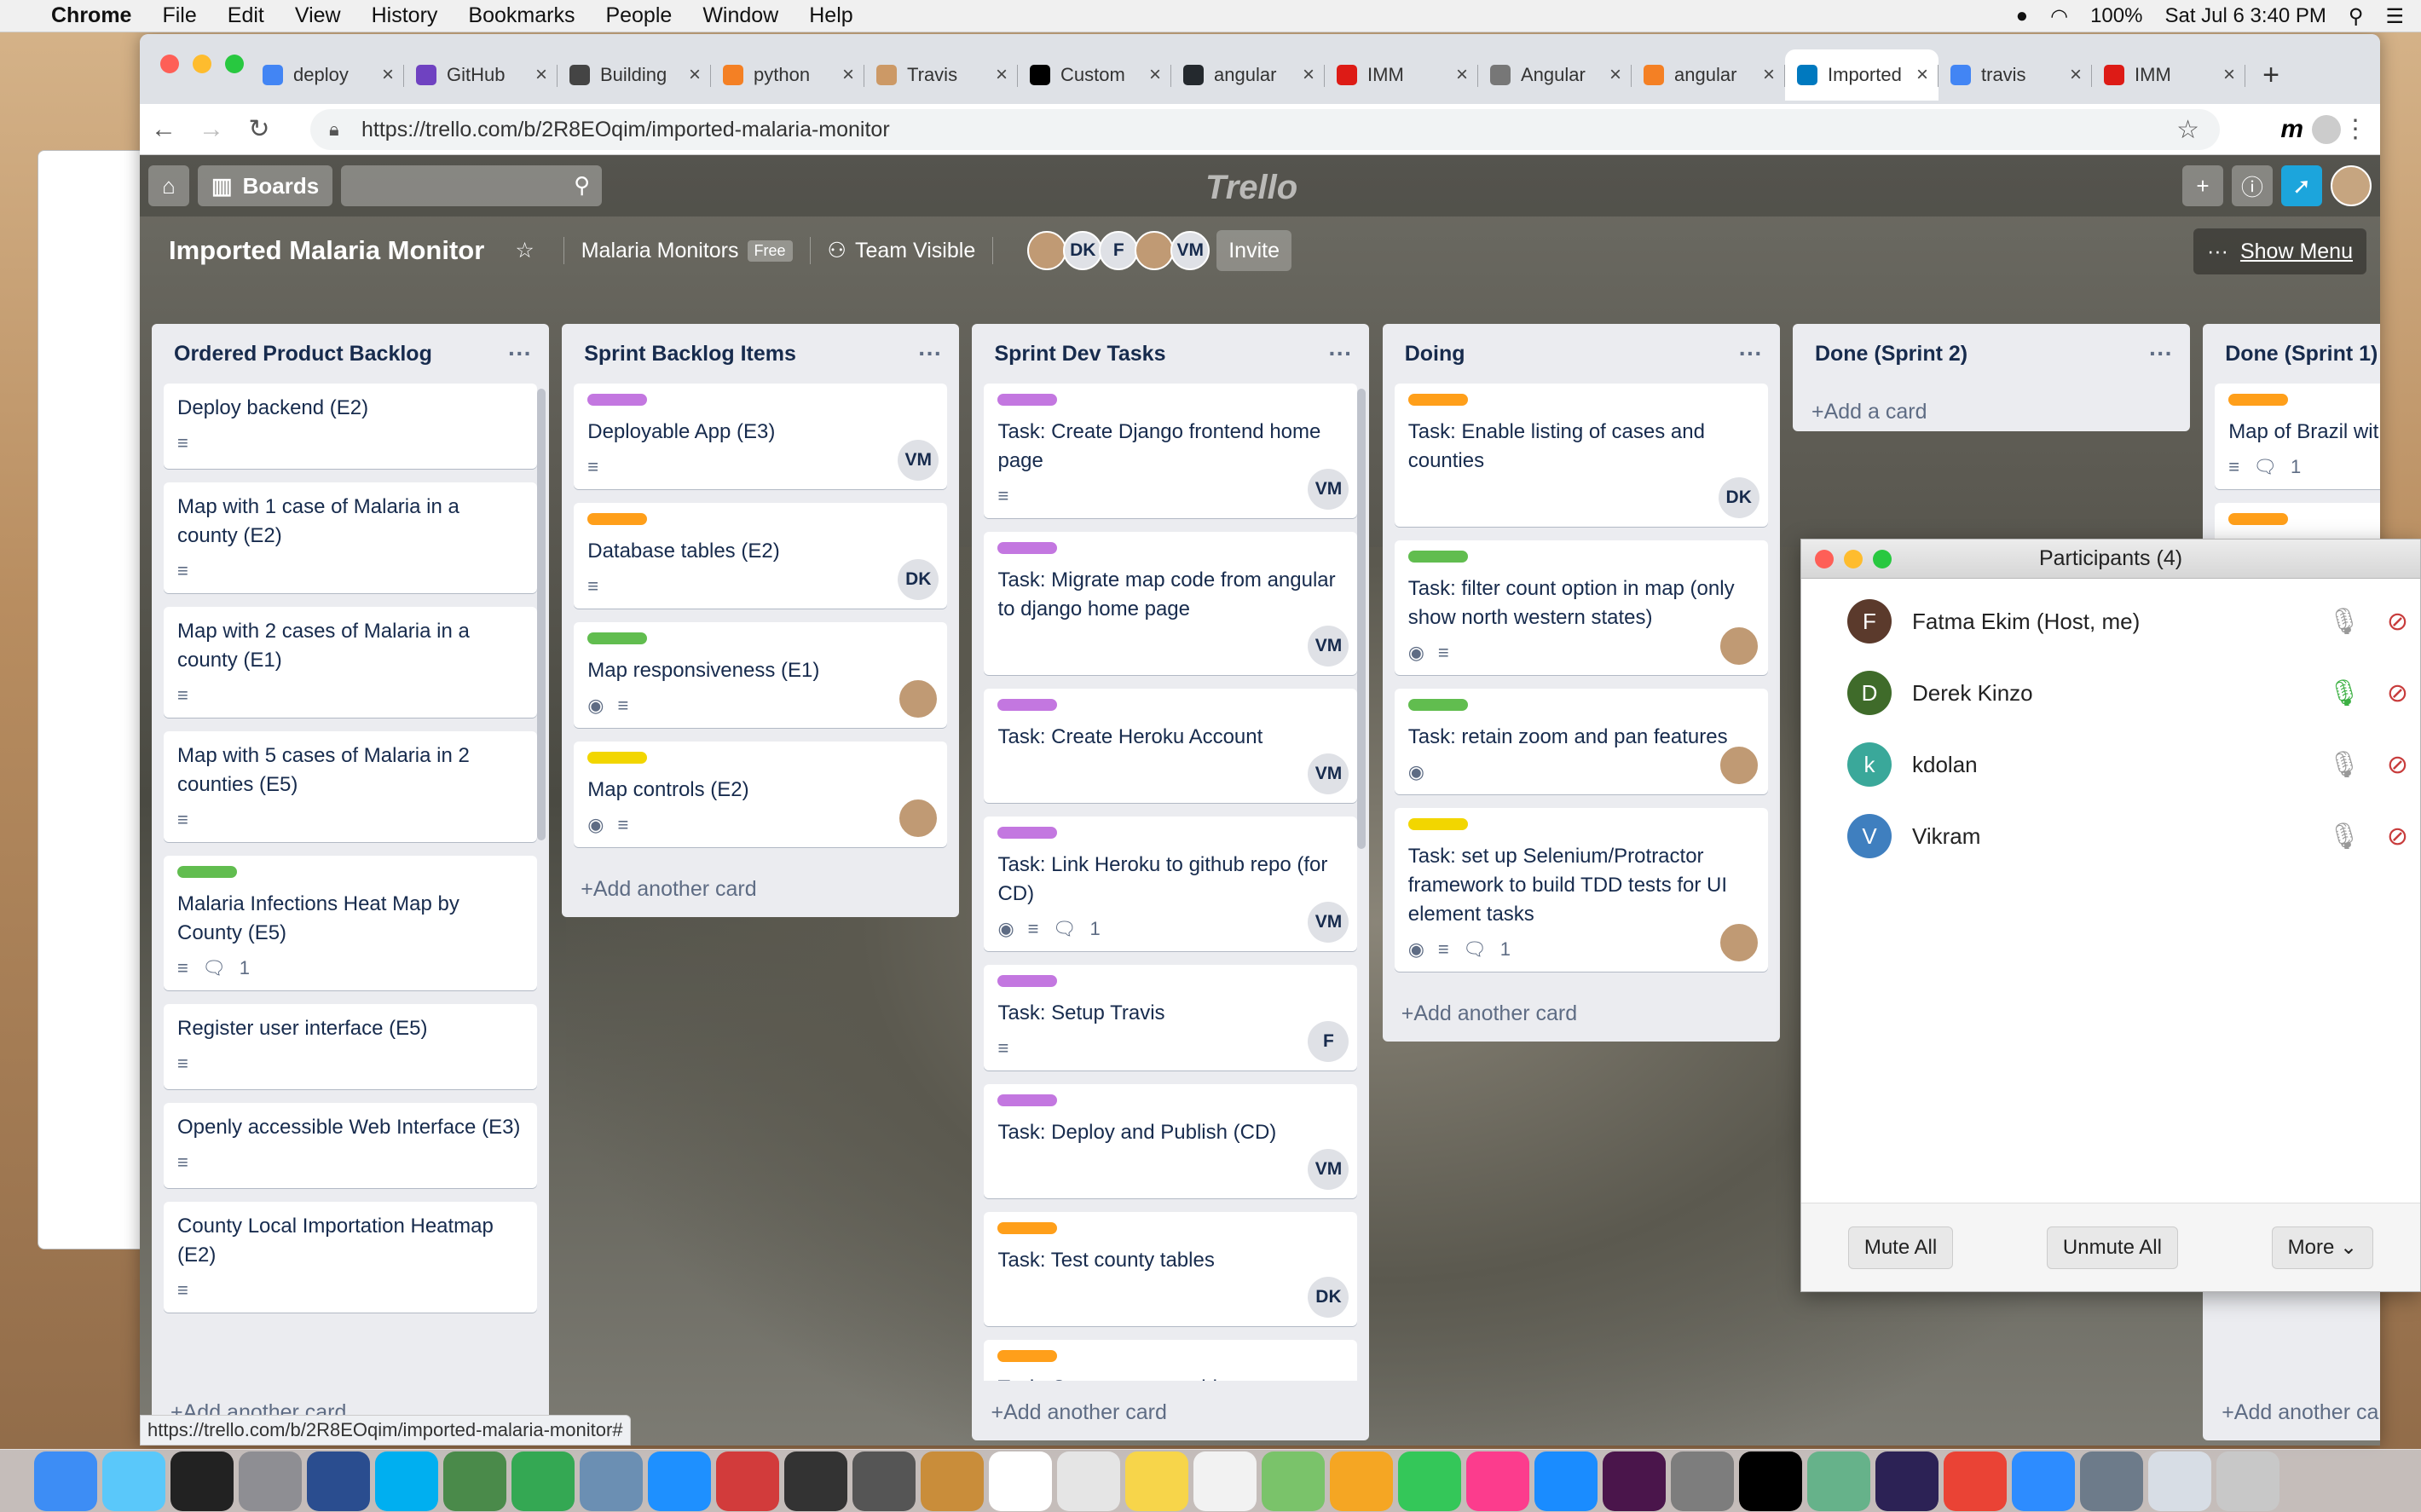 The height and width of the screenshot is (1512, 2421). Describe the element at coordinates (472, 185) in the screenshot. I see `search-input: ⚲` at that location.